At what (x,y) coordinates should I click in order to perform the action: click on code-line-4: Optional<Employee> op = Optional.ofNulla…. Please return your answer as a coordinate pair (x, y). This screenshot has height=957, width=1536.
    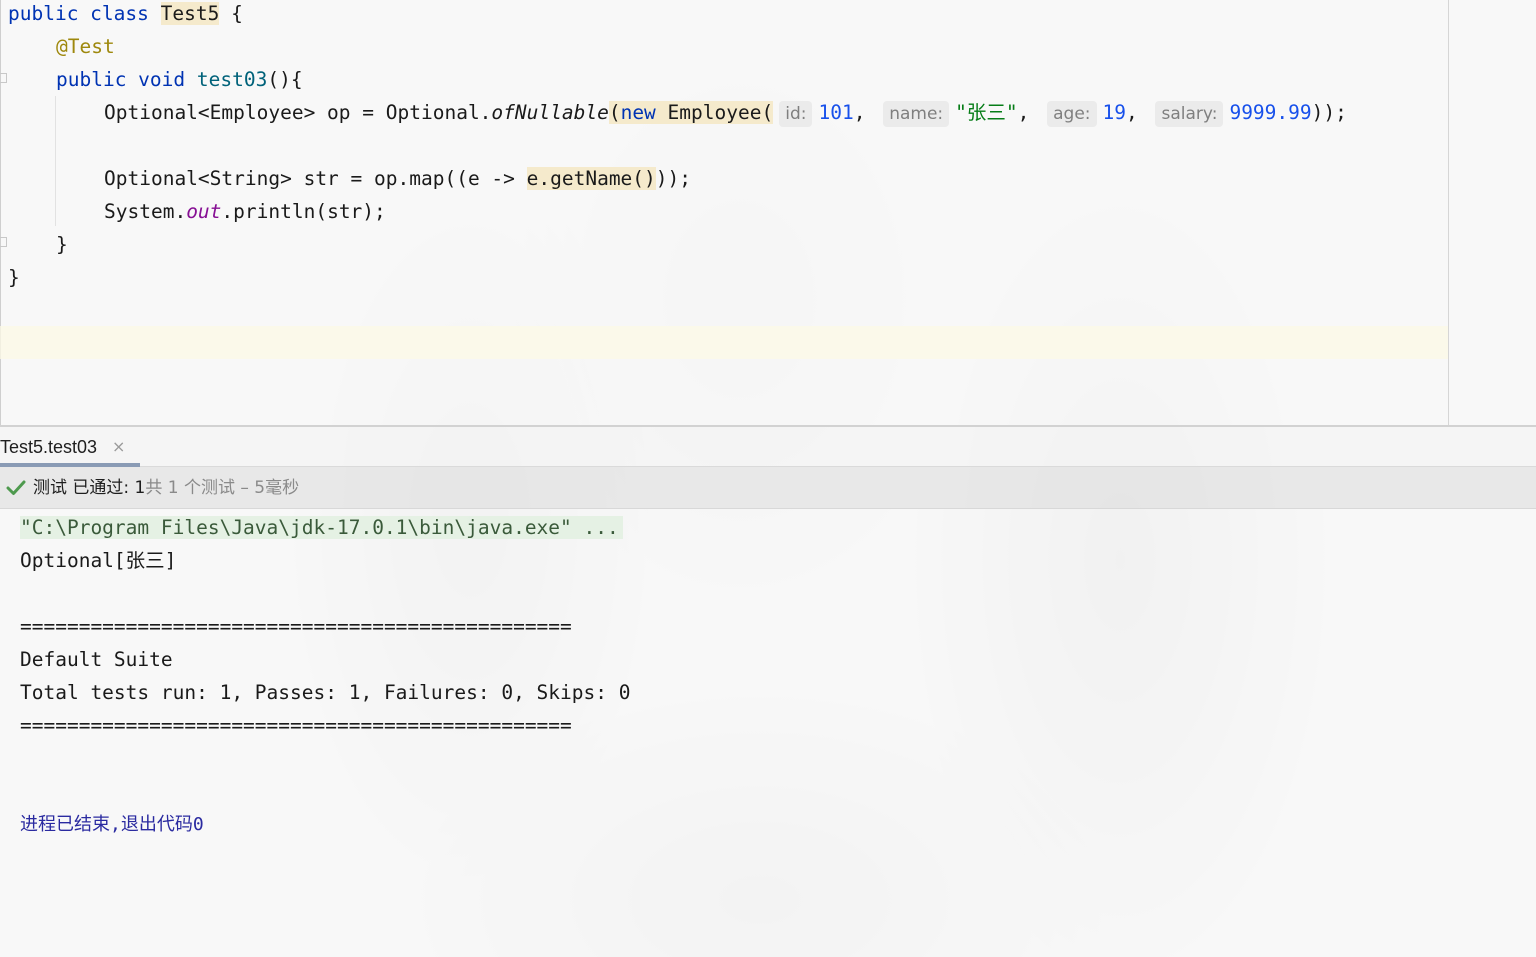
    Looking at the image, I should click on (725, 112).